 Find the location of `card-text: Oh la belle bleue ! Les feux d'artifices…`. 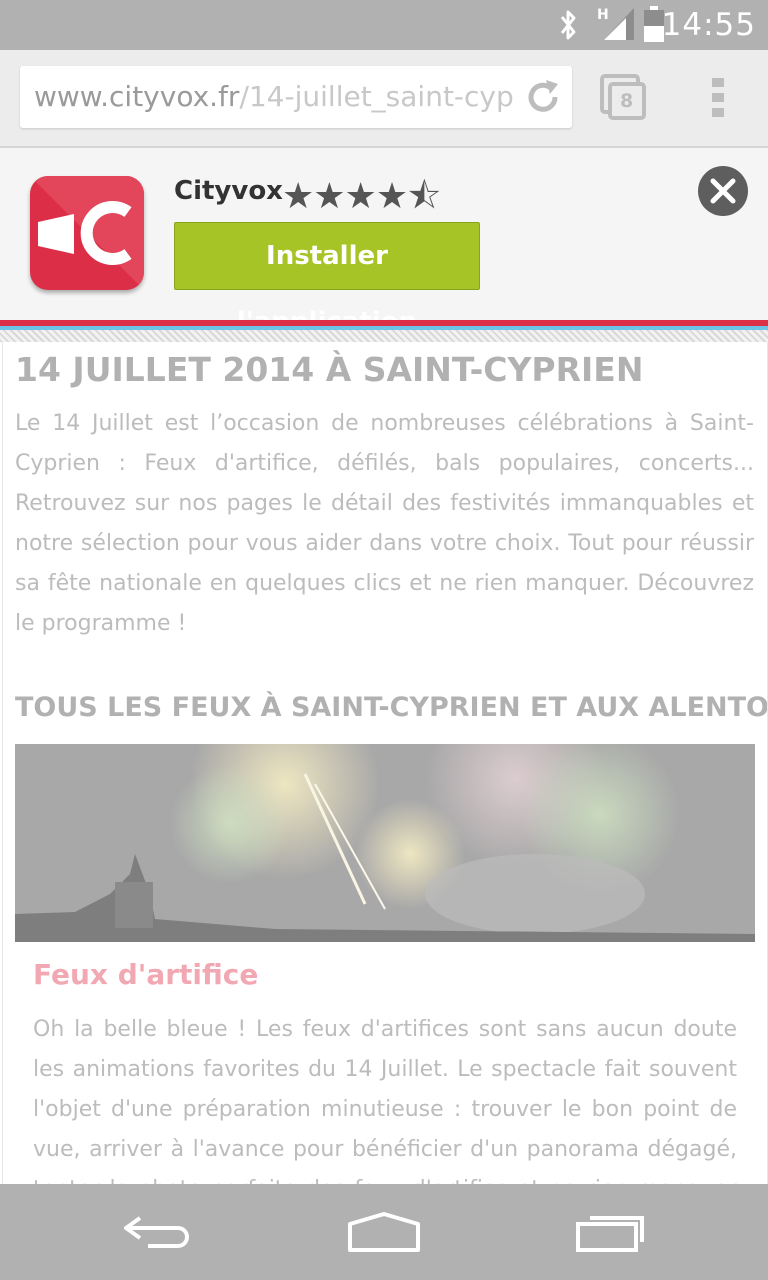

card-text: Oh la belle bleue ! Les feux d'artifices… is located at coordinates (385, 1100).